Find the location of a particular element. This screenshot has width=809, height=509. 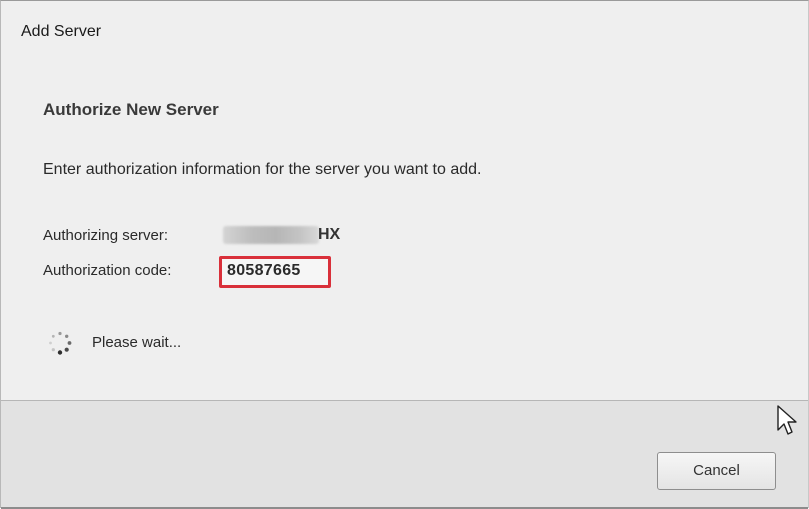

mouse-pointer-icon is located at coordinates (787, 420).